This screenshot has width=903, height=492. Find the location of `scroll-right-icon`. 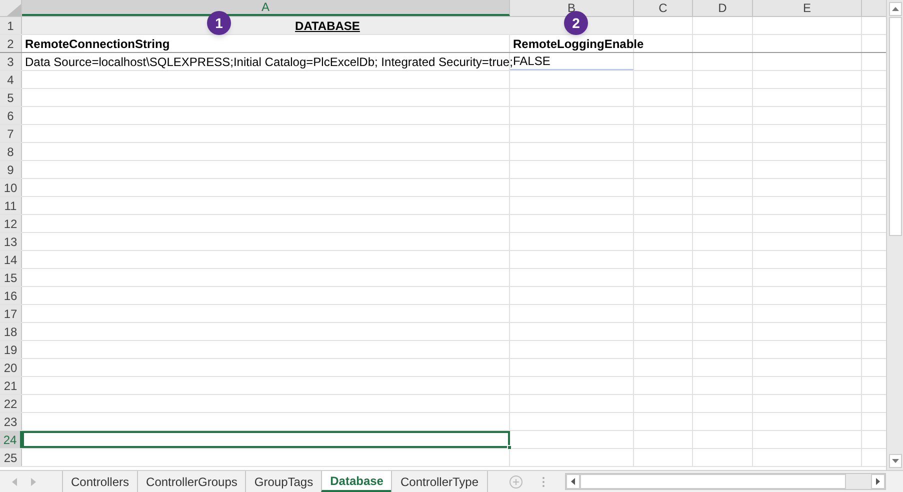

scroll-right-icon is located at coordinates (878, 481).